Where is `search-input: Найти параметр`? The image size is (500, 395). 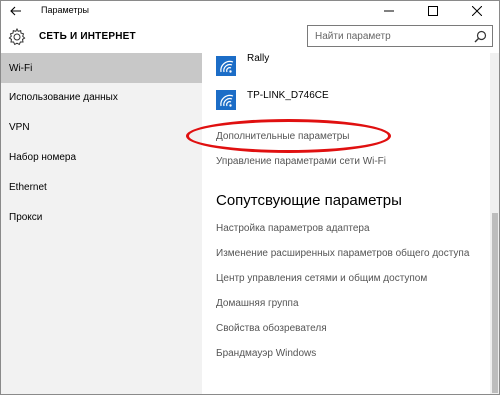 search-input: Найти параметр is located at coordinates (400, 36).